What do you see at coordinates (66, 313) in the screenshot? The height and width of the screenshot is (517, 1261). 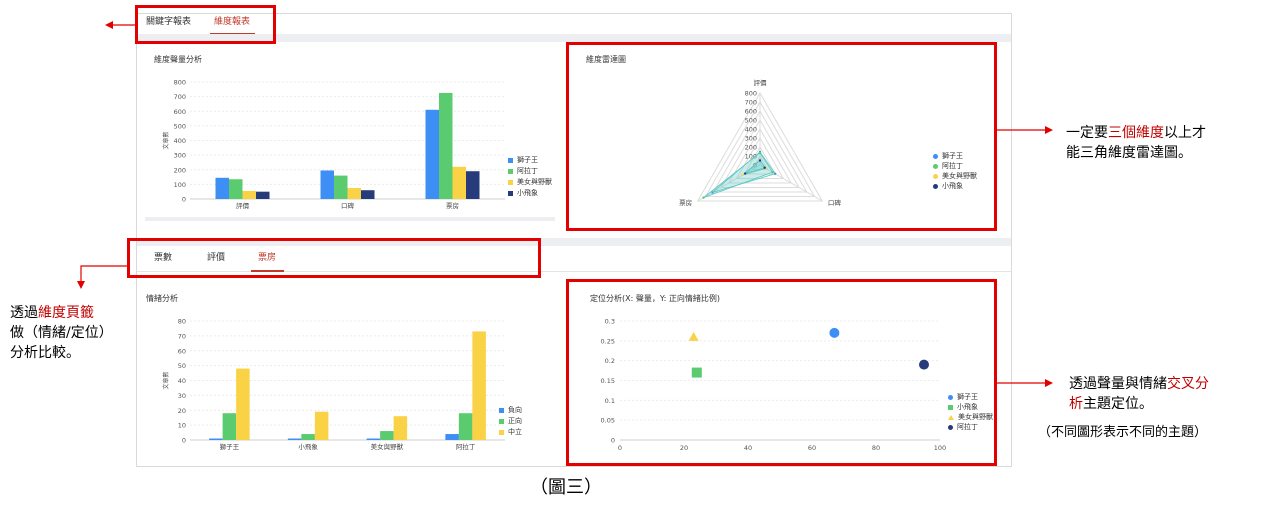 I see `note-highlight: 維度頁籤` at bounding box center [66, 313].